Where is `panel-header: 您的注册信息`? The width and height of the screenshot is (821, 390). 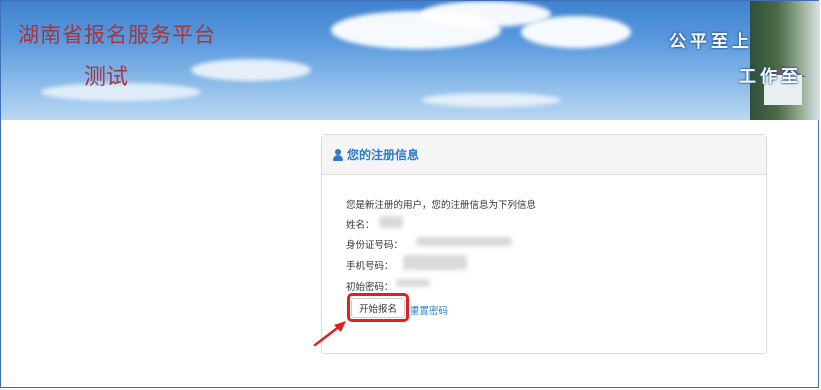
panel-header: 您的注册信息 is located at coordinates (544, 155).